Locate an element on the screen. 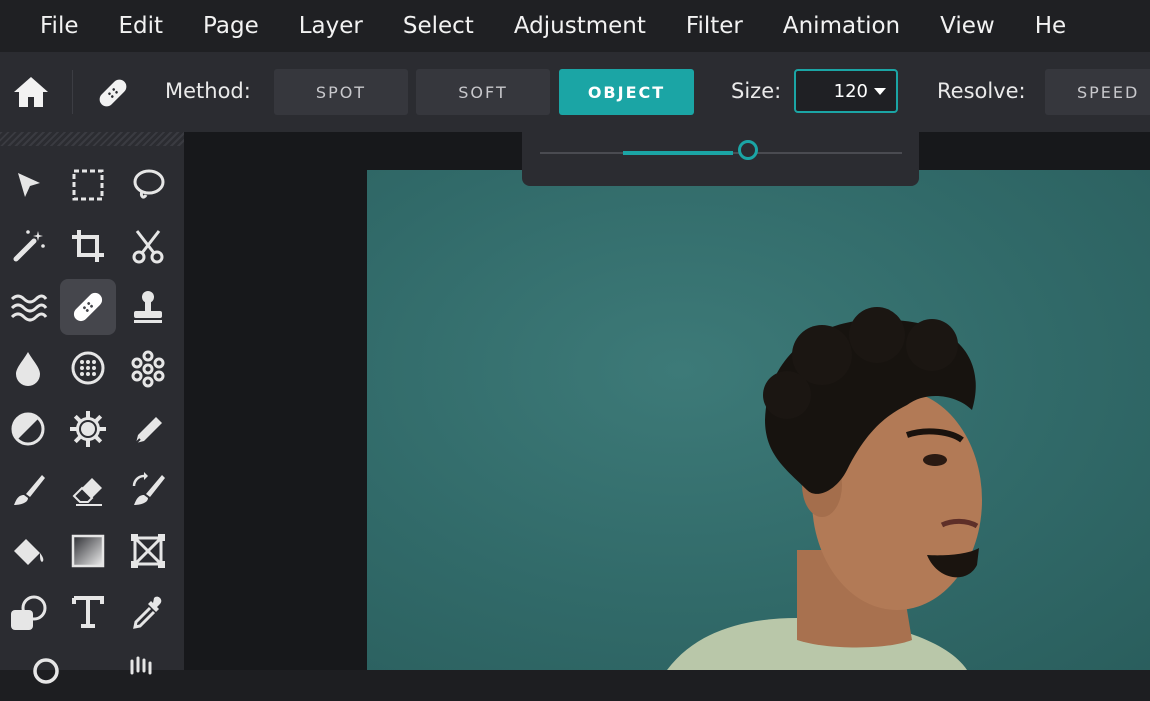 The height and width of the screenshot is (701, 1150). resolve-label: Resolve: is located at coordinates (981, 91).